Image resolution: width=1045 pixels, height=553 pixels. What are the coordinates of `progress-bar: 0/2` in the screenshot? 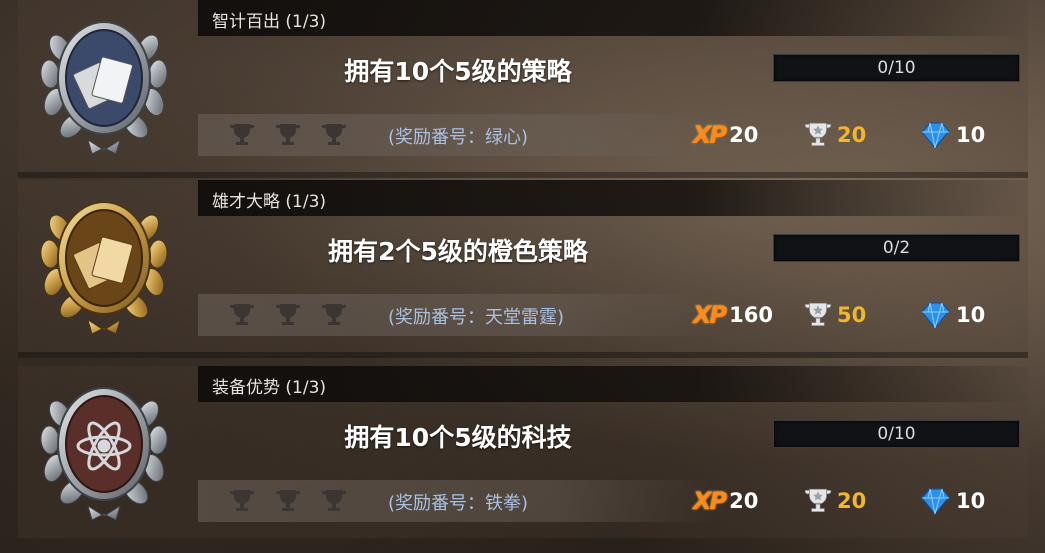 It's located at (896, 248).